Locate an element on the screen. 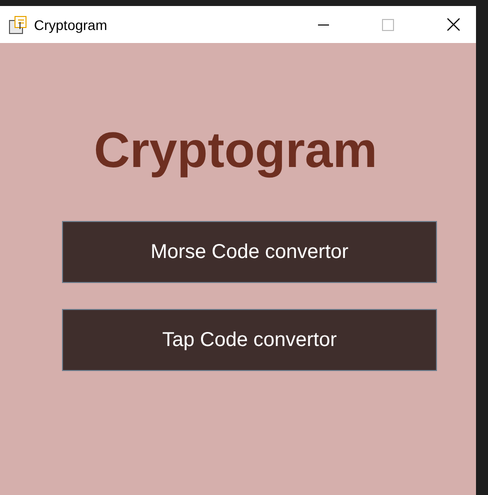 This screenshot has height=495, width=488. window-title: Cryptogram is located at coordinates (71, 24).